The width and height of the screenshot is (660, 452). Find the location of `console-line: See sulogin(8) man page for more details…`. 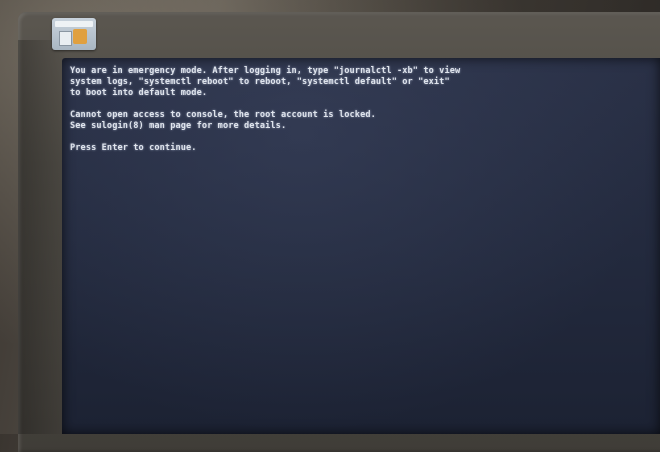

console-line: See sulogin(8) man page for more details… is located at coordinates (178, 126).